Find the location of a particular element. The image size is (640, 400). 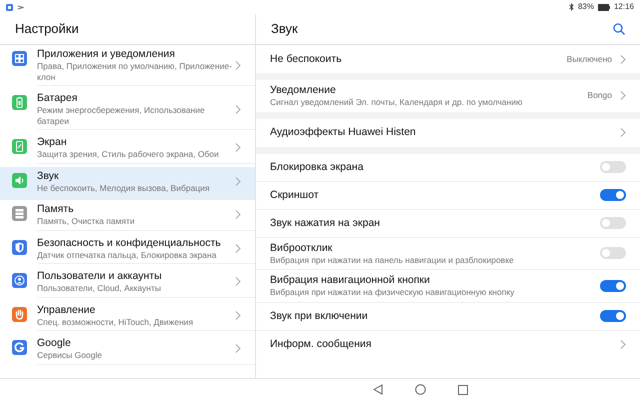

shield-icon is located at coordinates (19, 247).